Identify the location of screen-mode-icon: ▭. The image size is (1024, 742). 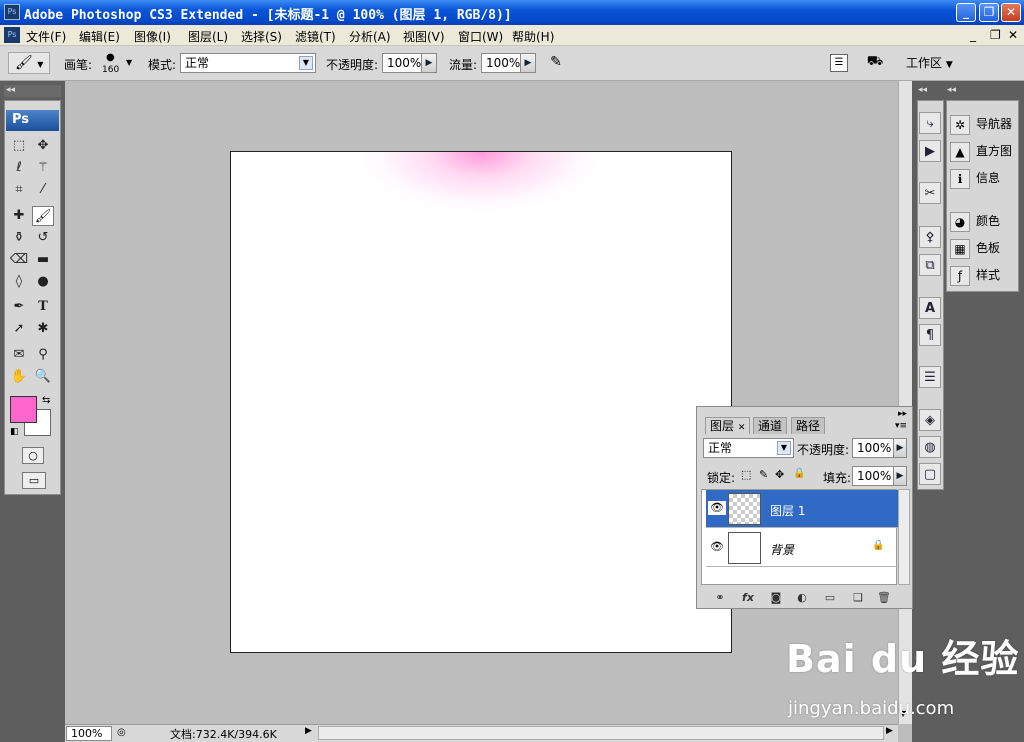
(34, 480).